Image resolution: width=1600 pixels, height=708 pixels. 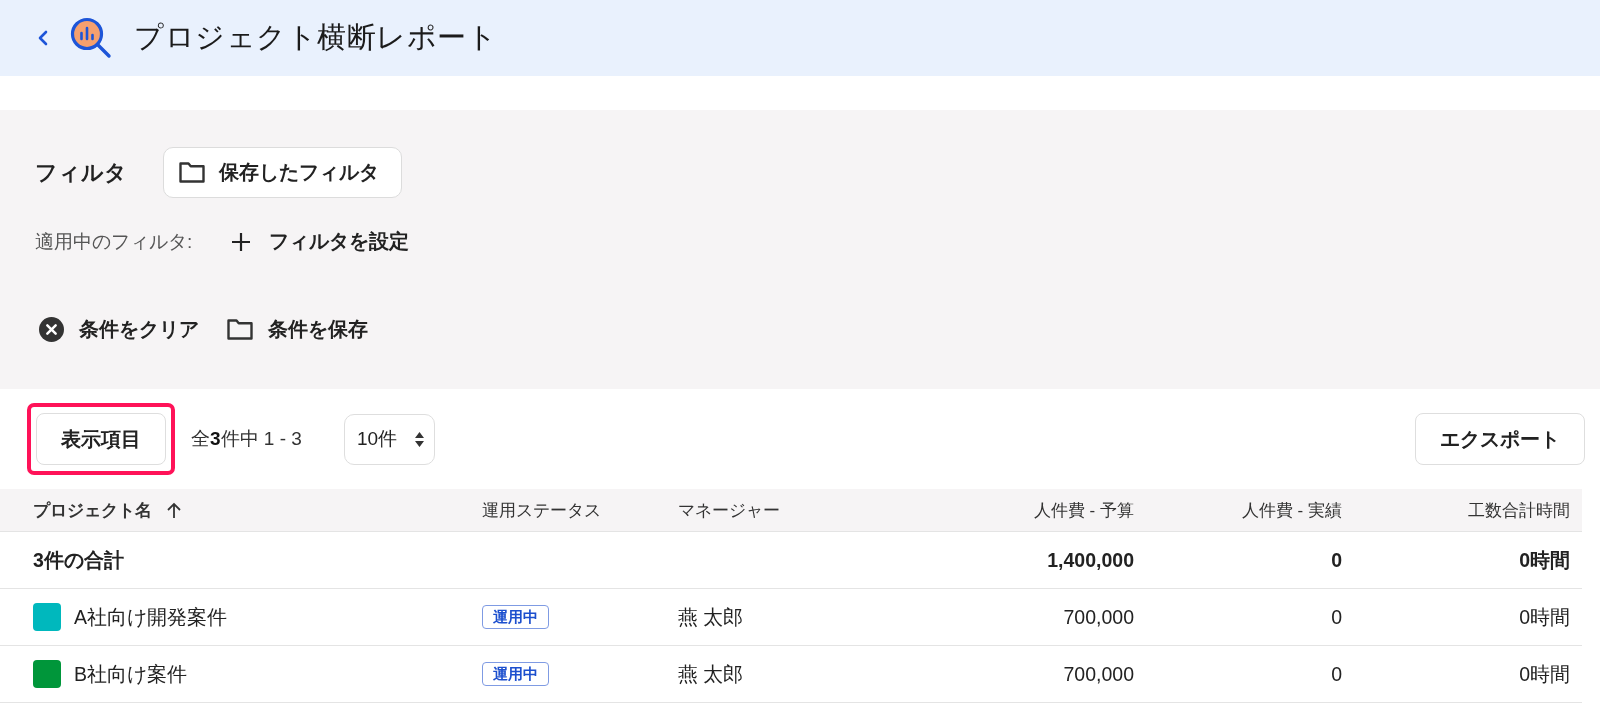 I want to click on arrow-up-icon, so click(x=174, y=510).